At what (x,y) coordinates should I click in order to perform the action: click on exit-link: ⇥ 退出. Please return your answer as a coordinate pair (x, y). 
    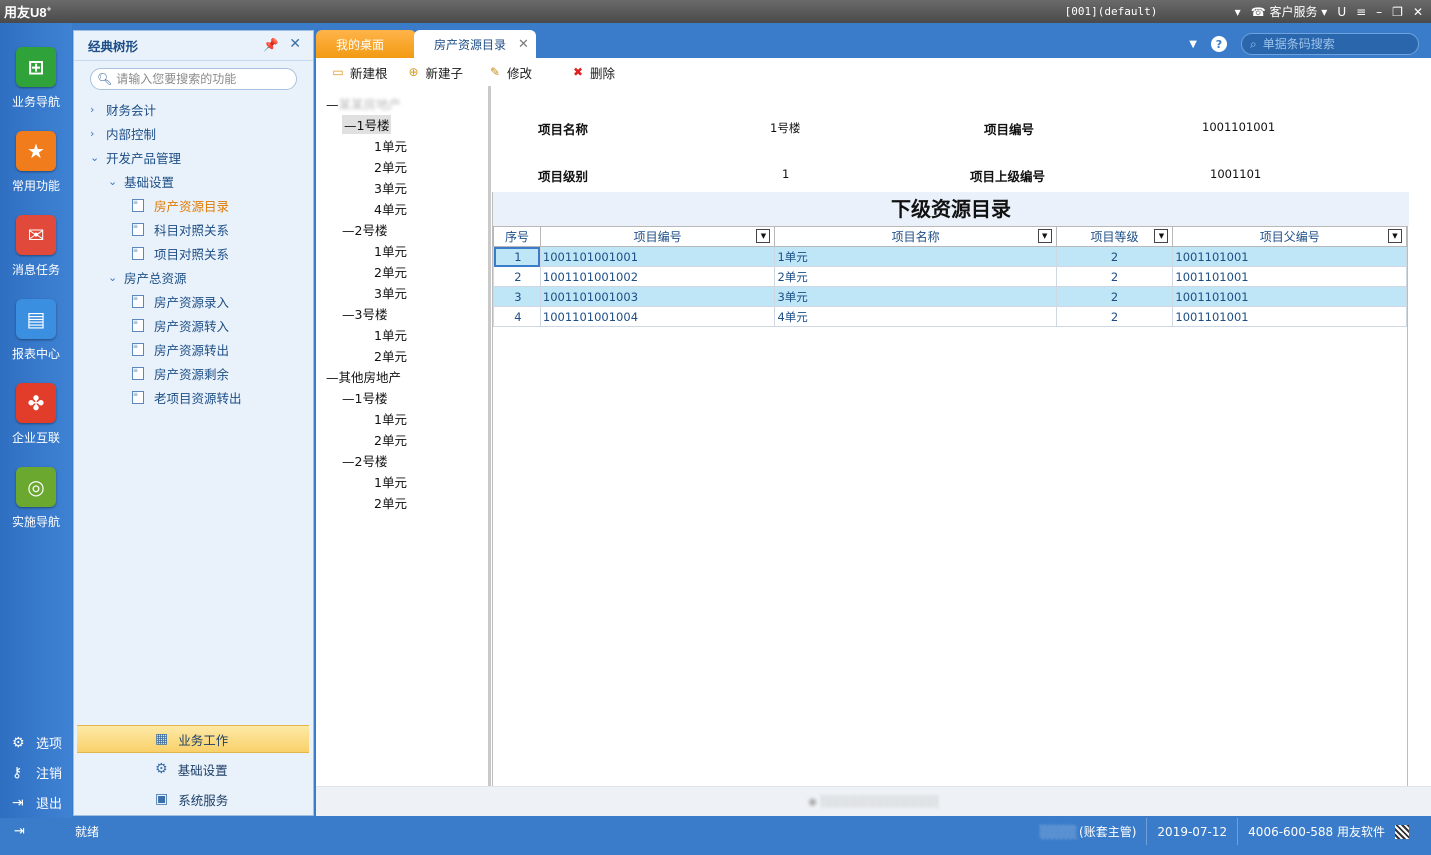
    Looking at the image, I should click on (37, 803).